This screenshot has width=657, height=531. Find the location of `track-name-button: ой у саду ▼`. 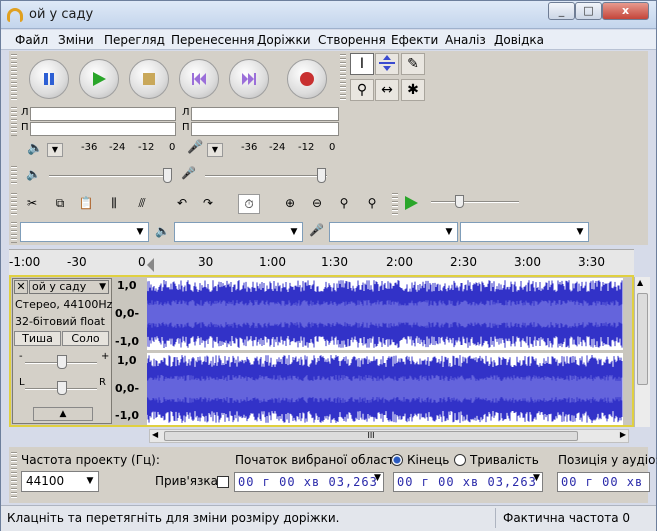

track-name-button: ой у саду ▼ is located at coordinates (69, 287).